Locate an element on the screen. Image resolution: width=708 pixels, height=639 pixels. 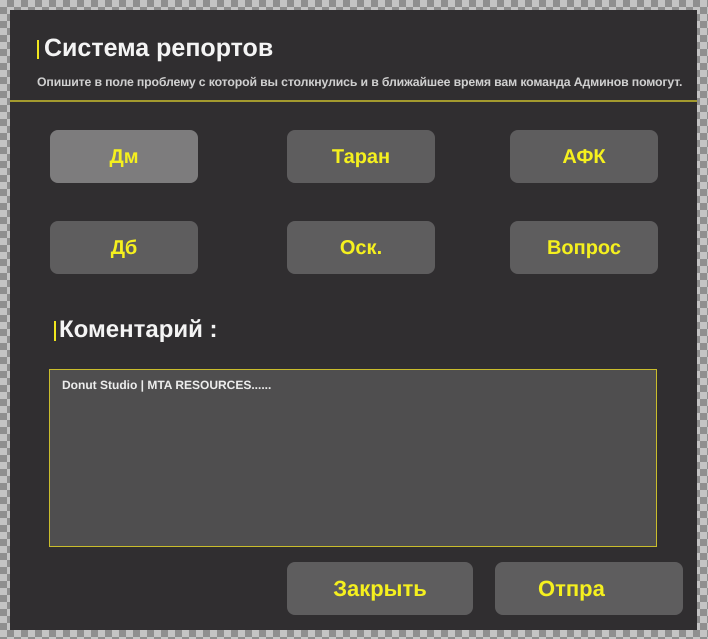
report-type-button: Дм is located at coordinates (124, 156).